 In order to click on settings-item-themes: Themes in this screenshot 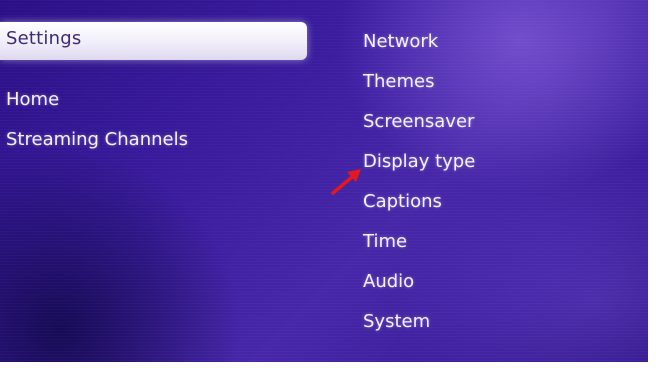, I will do `click(398, 81)`.